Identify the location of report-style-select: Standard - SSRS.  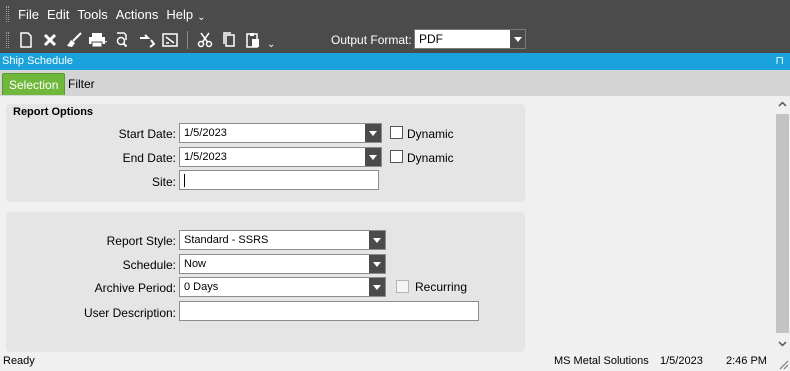
(282, 240).